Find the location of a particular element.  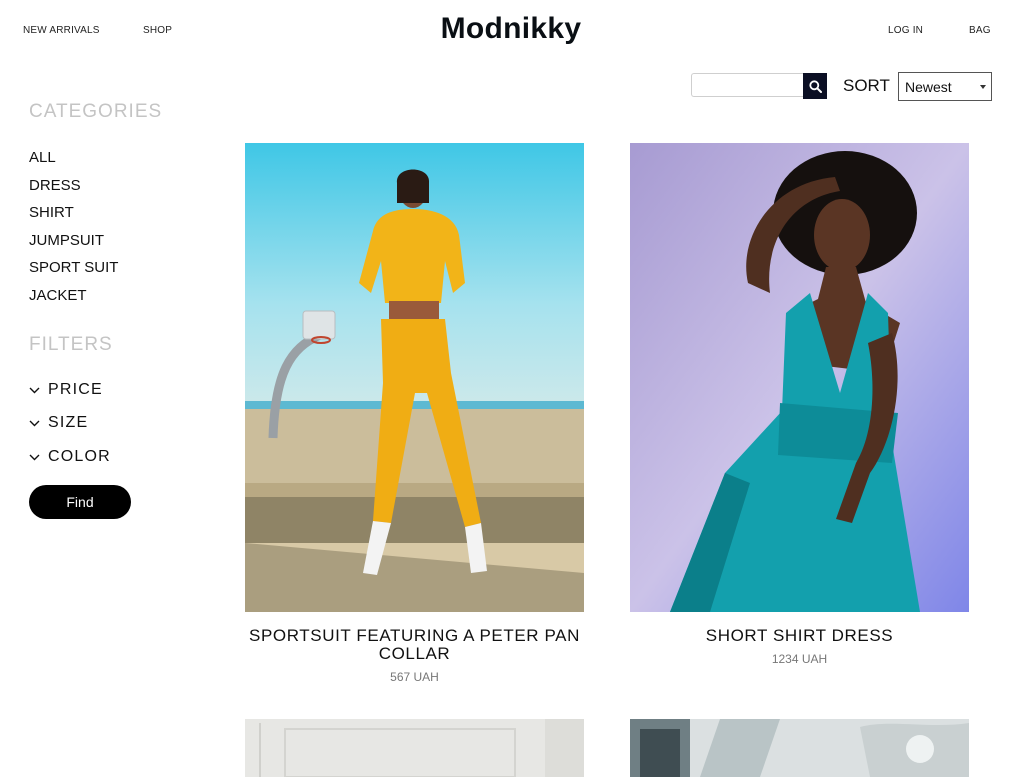

filters-heading: FILTERS is located at coordinates (71, 344).